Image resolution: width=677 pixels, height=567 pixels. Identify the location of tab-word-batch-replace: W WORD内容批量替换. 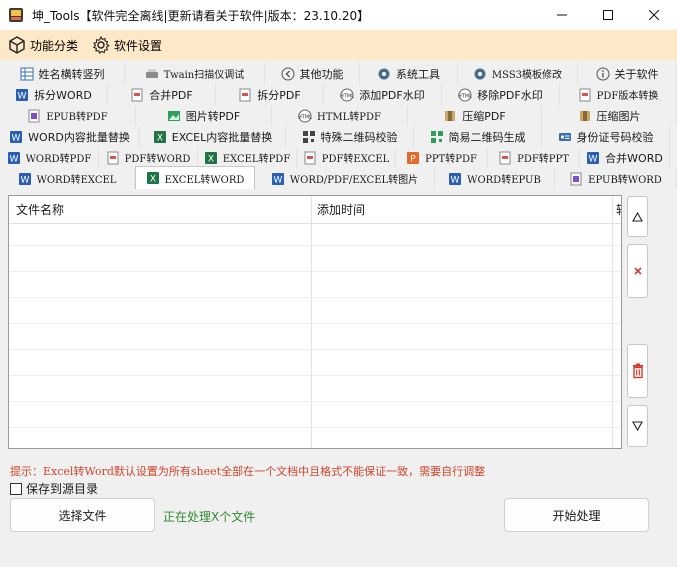
(70, 136).